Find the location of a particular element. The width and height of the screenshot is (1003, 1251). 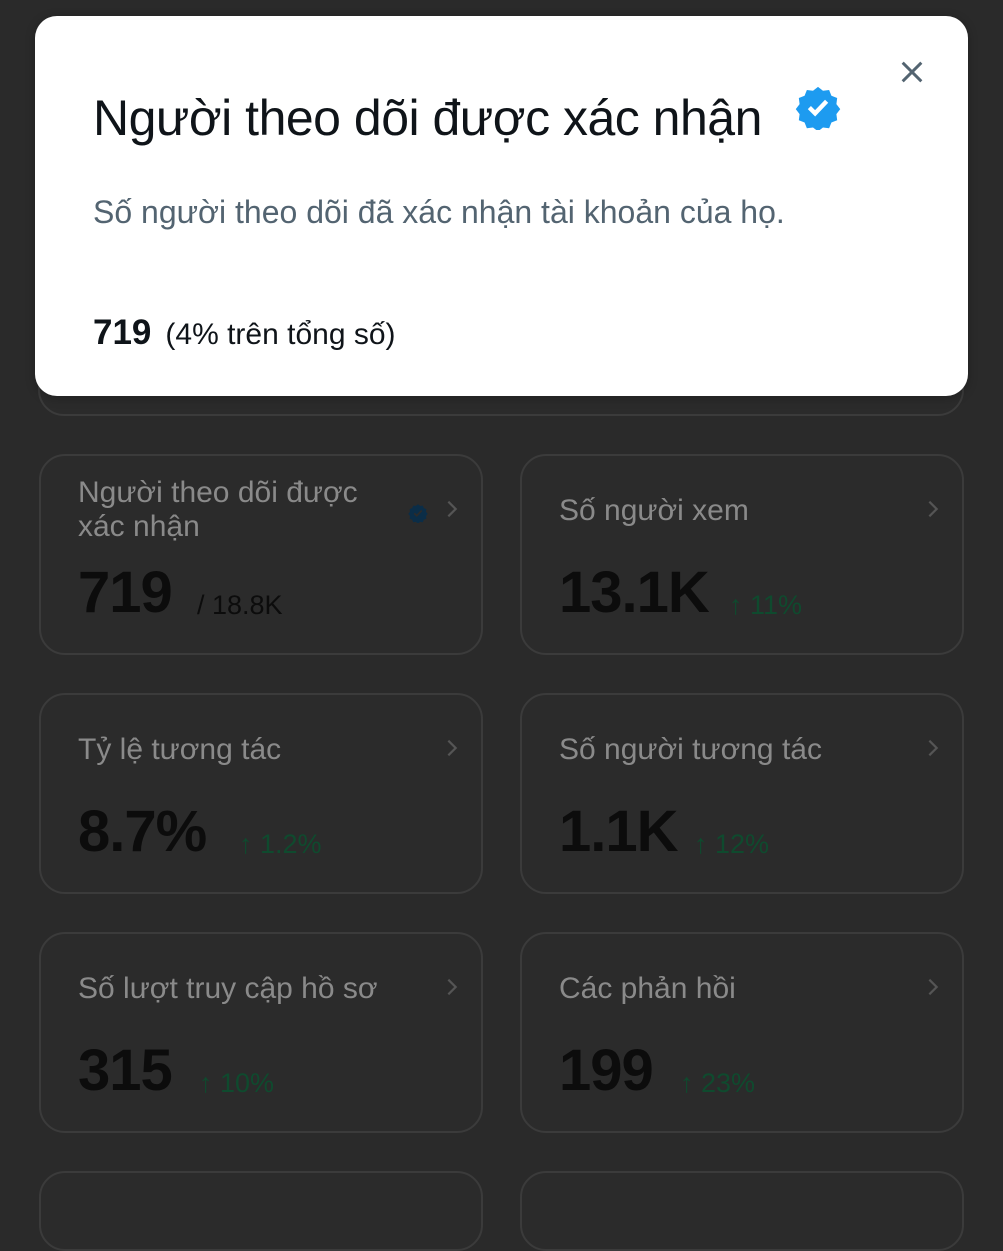

card-engaged-people: Số người tương tác 1.1K ↑ 12% is located at coordinates (742, 793).